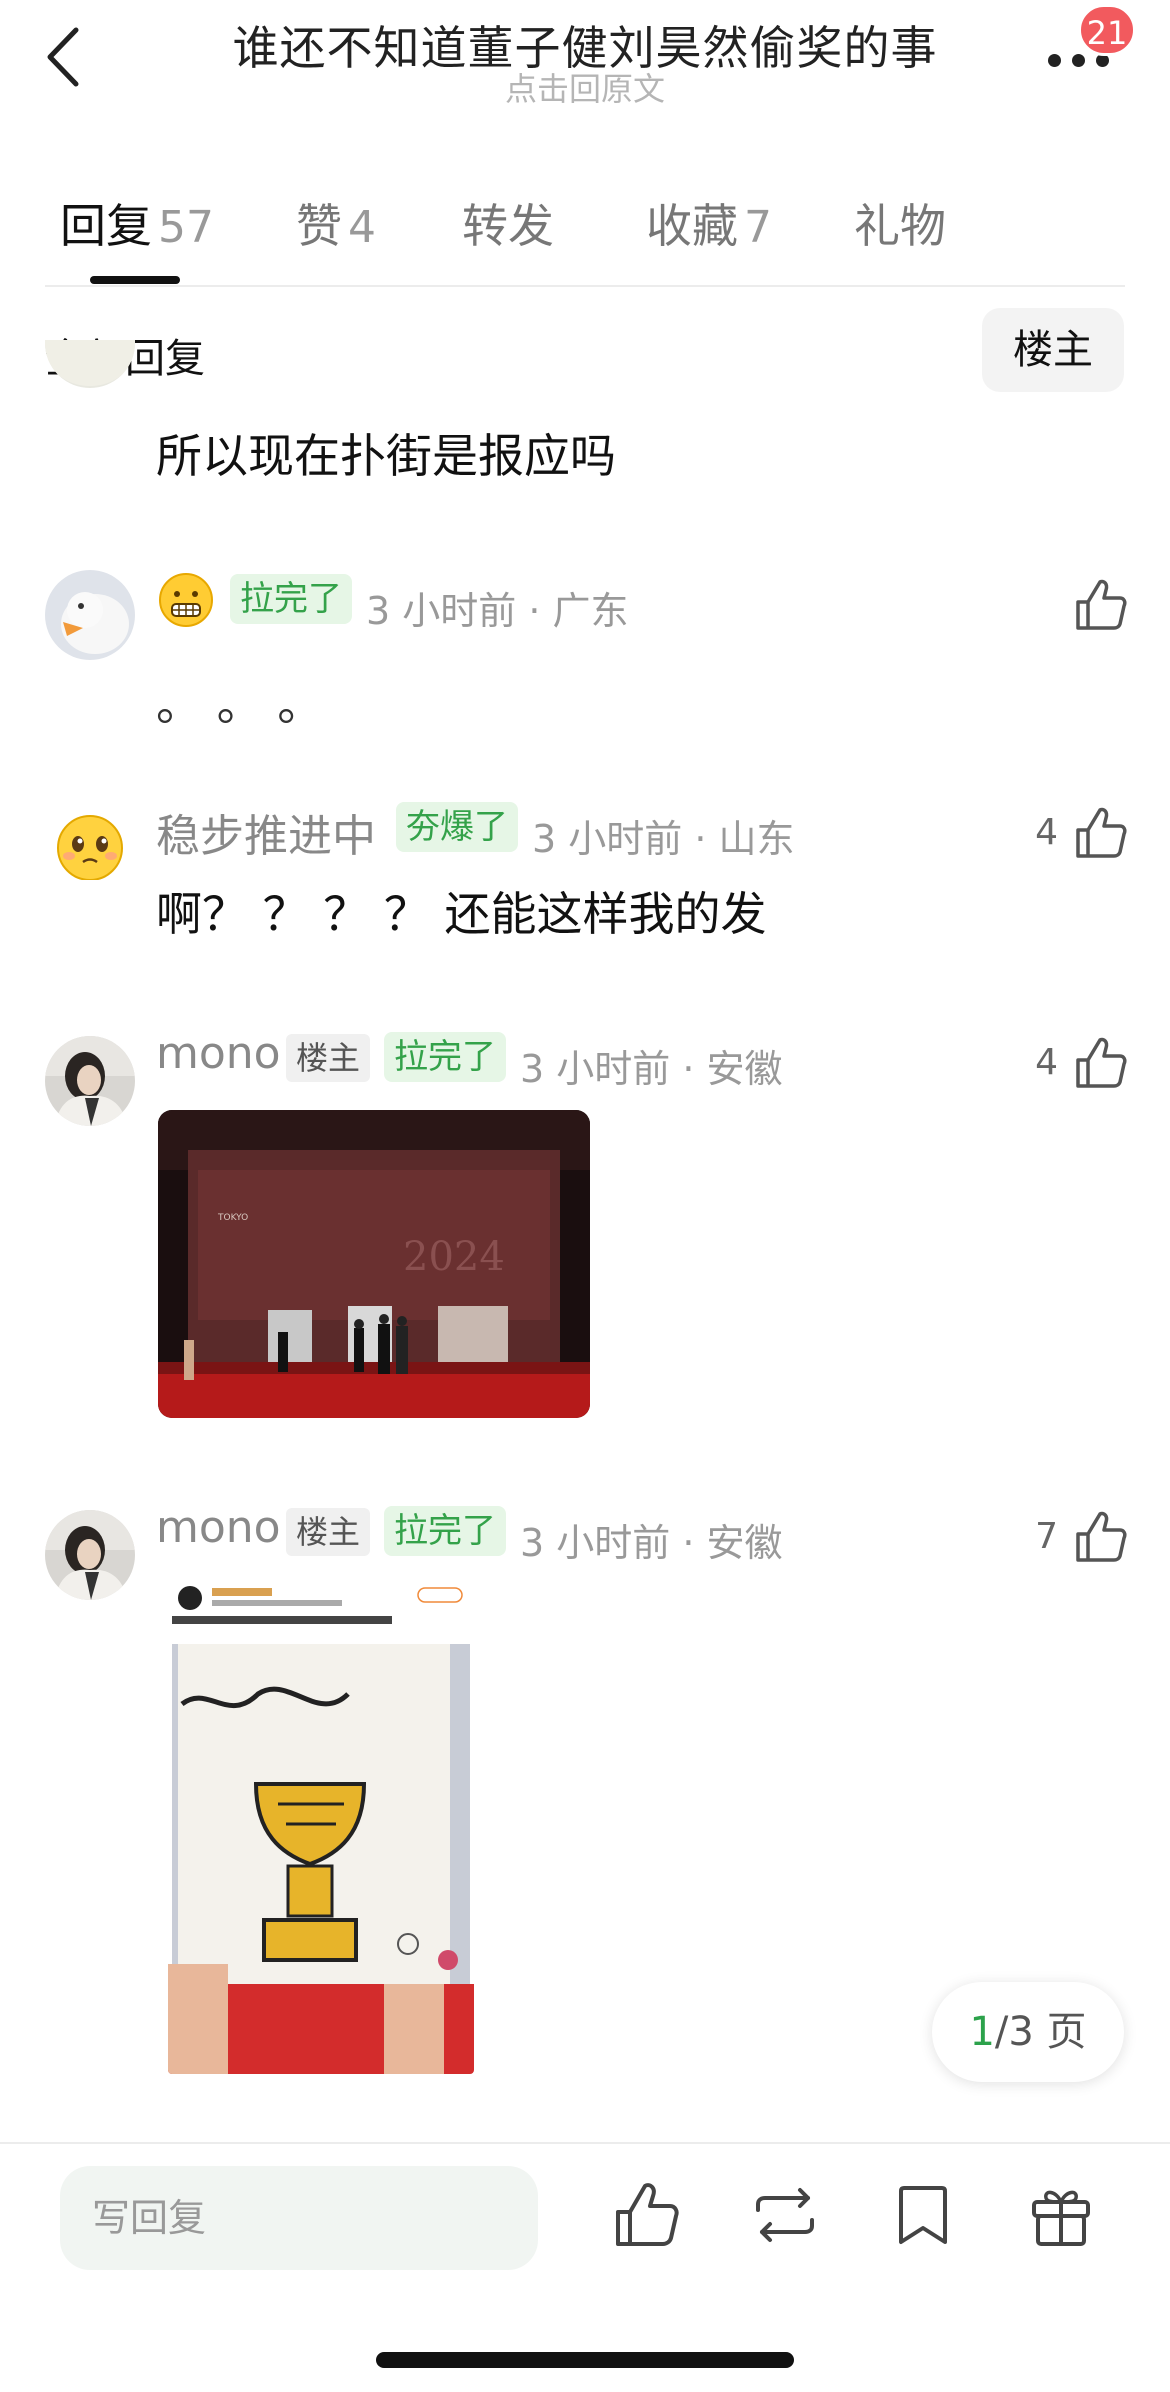 The height and width of the screenshot is (2392, 1170). I want to click on comment-meta: 3 小时前 · 山东, so click(663, 839).